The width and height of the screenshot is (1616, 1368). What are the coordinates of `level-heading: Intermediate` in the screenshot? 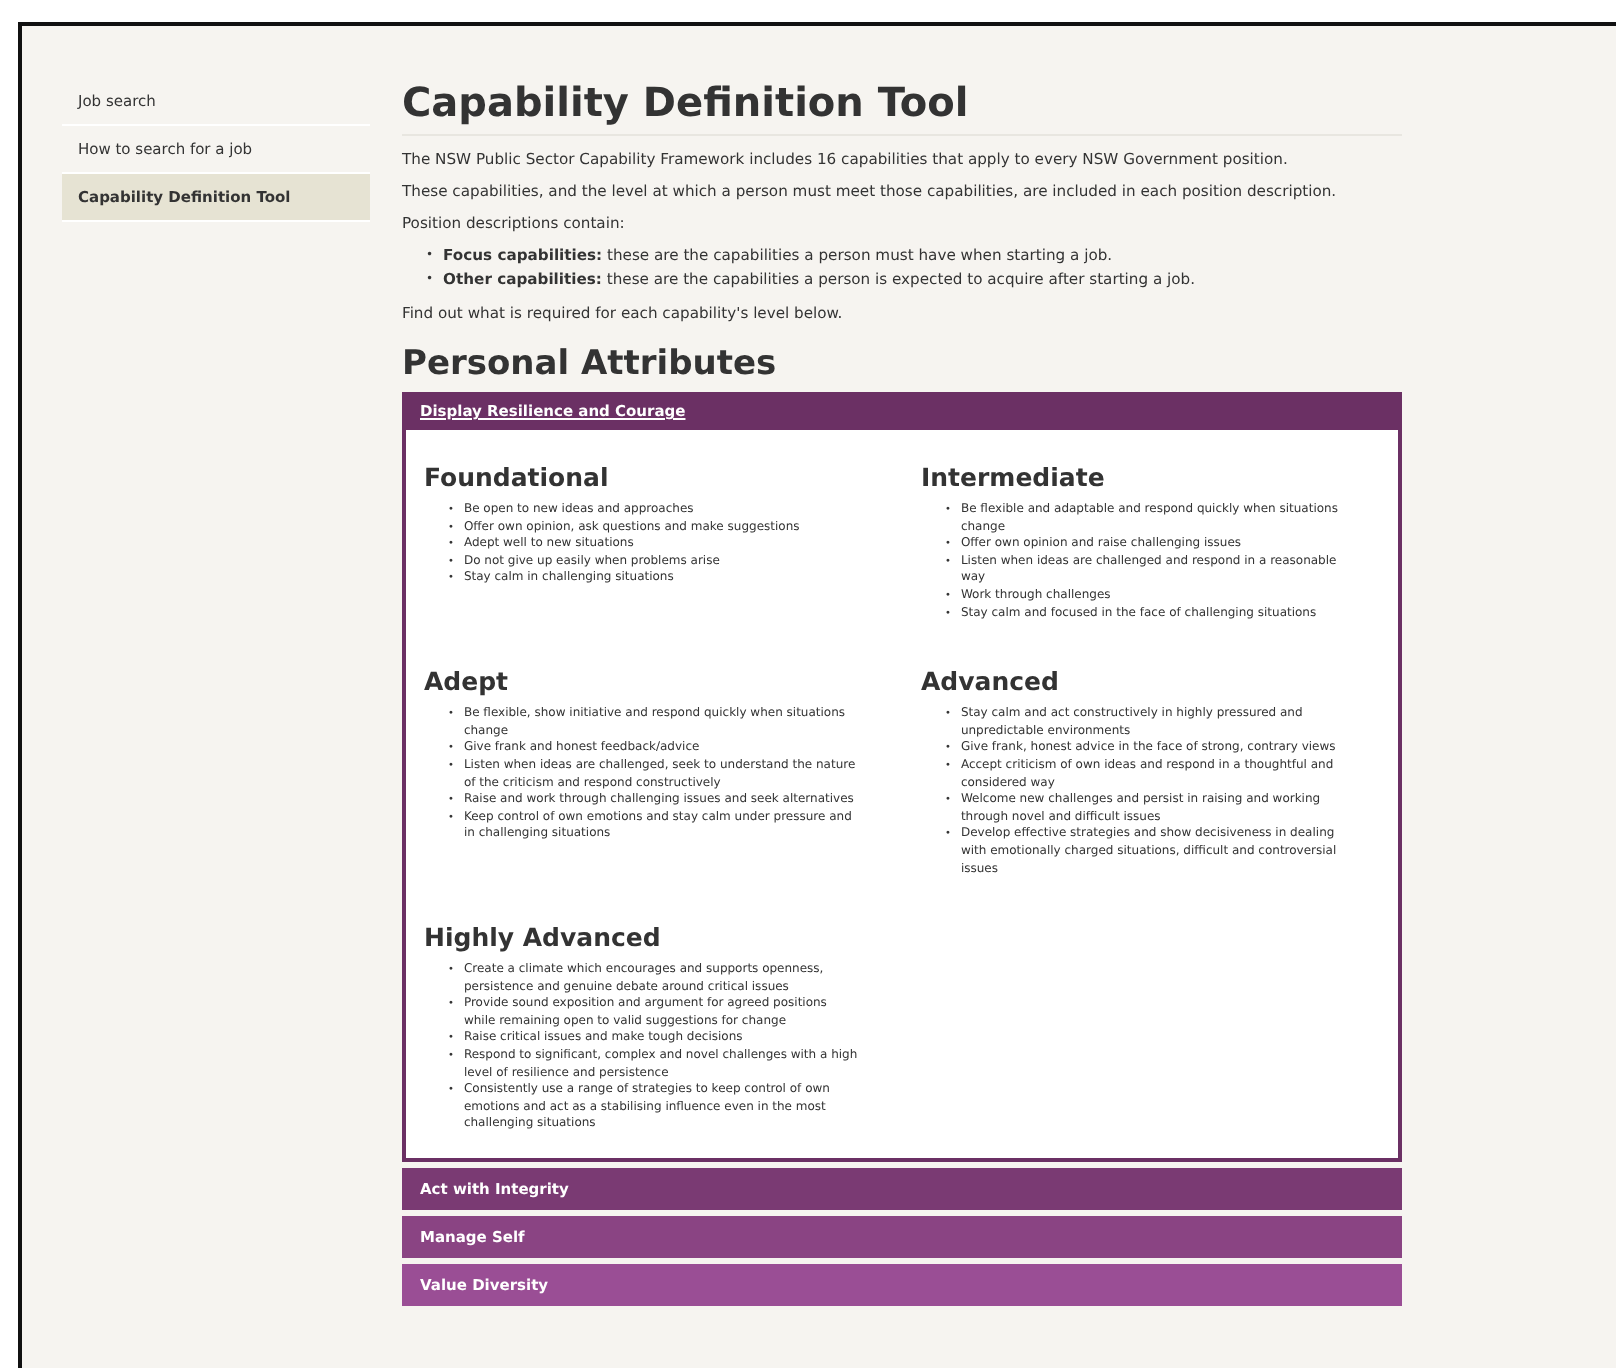 It's located at (1014, 477).